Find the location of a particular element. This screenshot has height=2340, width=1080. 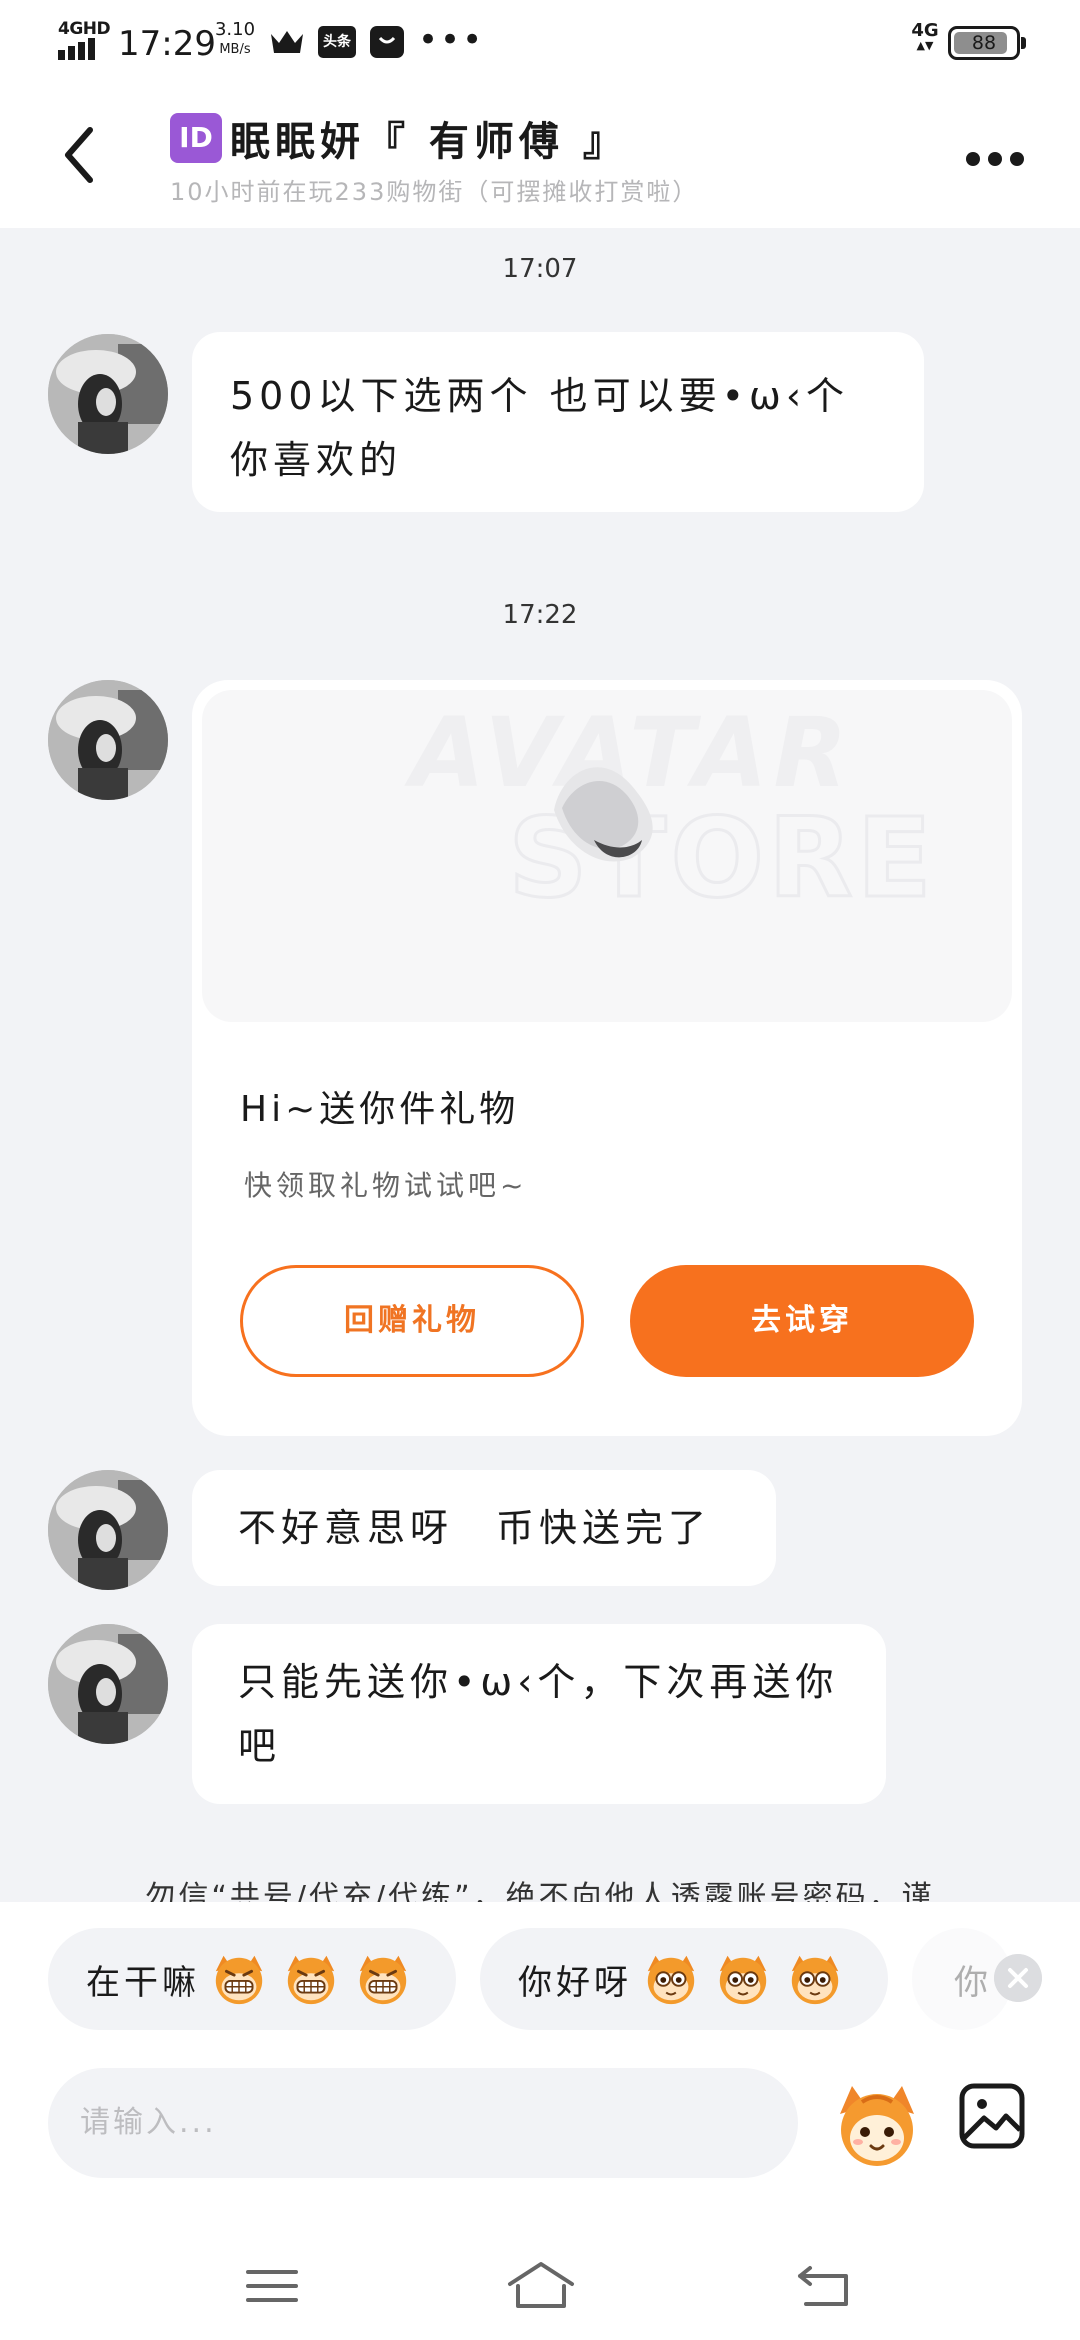

image-icon is located at coordinates (992, 2116).